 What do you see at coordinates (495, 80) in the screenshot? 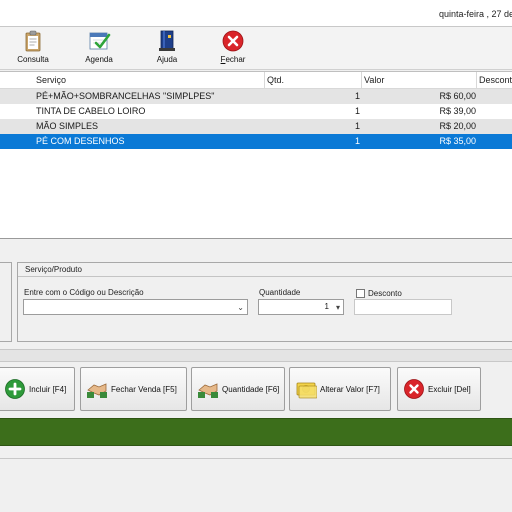
I see `column-header-desconto: Desconto` at bounding box center [495, 80].